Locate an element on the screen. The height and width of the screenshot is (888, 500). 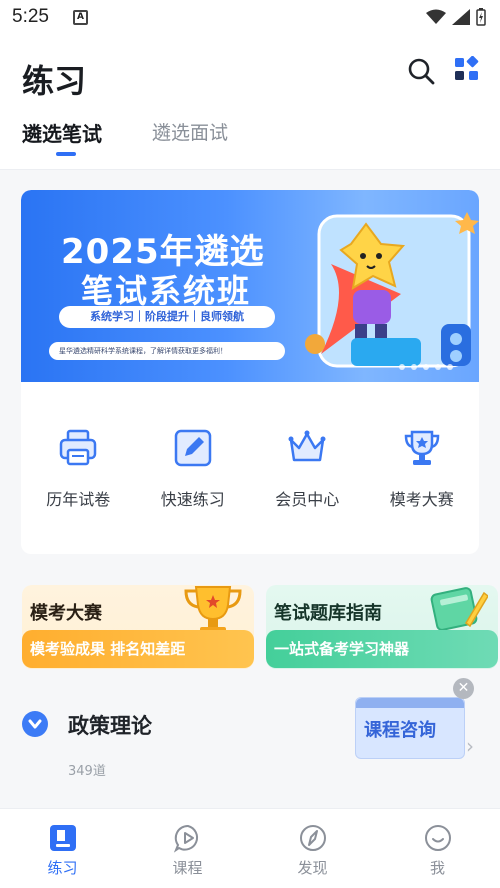
header-divider is located at coordinates (250, 169).